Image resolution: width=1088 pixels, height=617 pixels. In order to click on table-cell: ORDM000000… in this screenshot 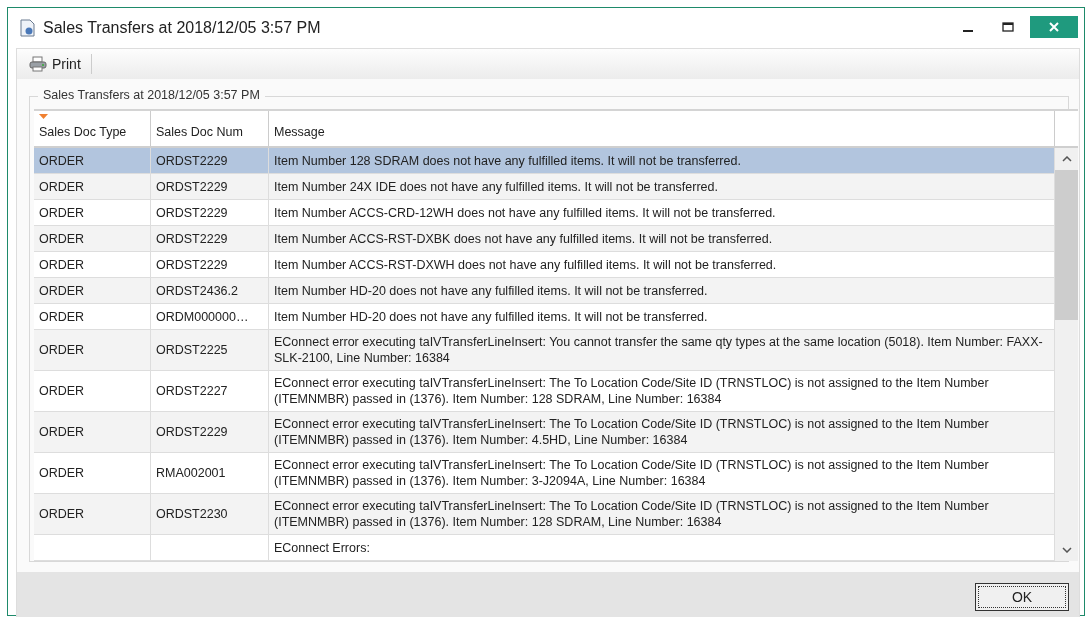, I will do `click(202, 316)`.